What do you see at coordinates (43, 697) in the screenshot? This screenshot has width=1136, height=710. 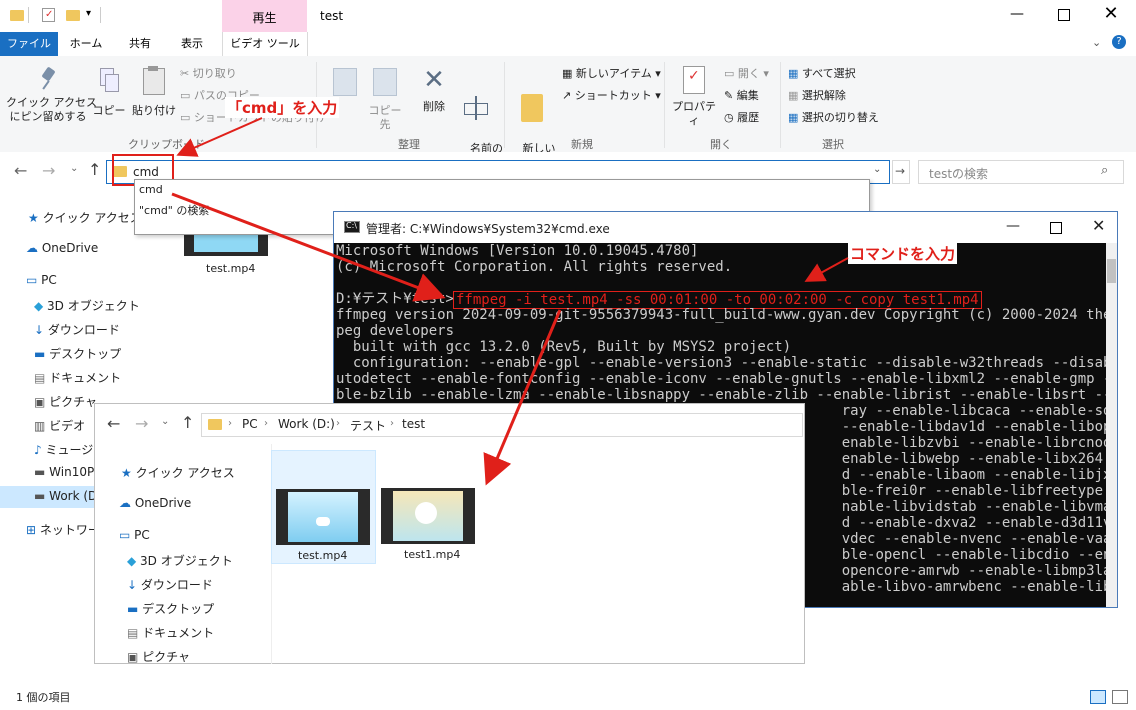 I see `item-count: 1 個の項目` at bounding box center [43, 697].